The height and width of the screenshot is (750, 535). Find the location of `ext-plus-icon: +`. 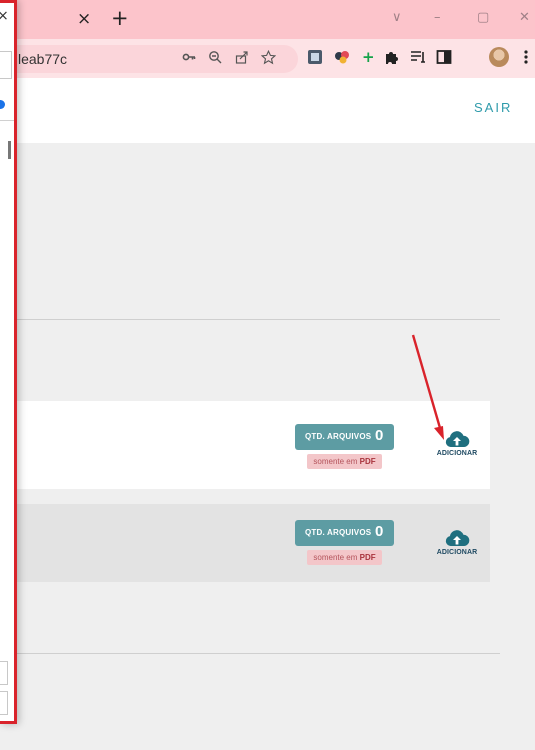

ext-plus-icon: + is located at coordinates (368, 57).